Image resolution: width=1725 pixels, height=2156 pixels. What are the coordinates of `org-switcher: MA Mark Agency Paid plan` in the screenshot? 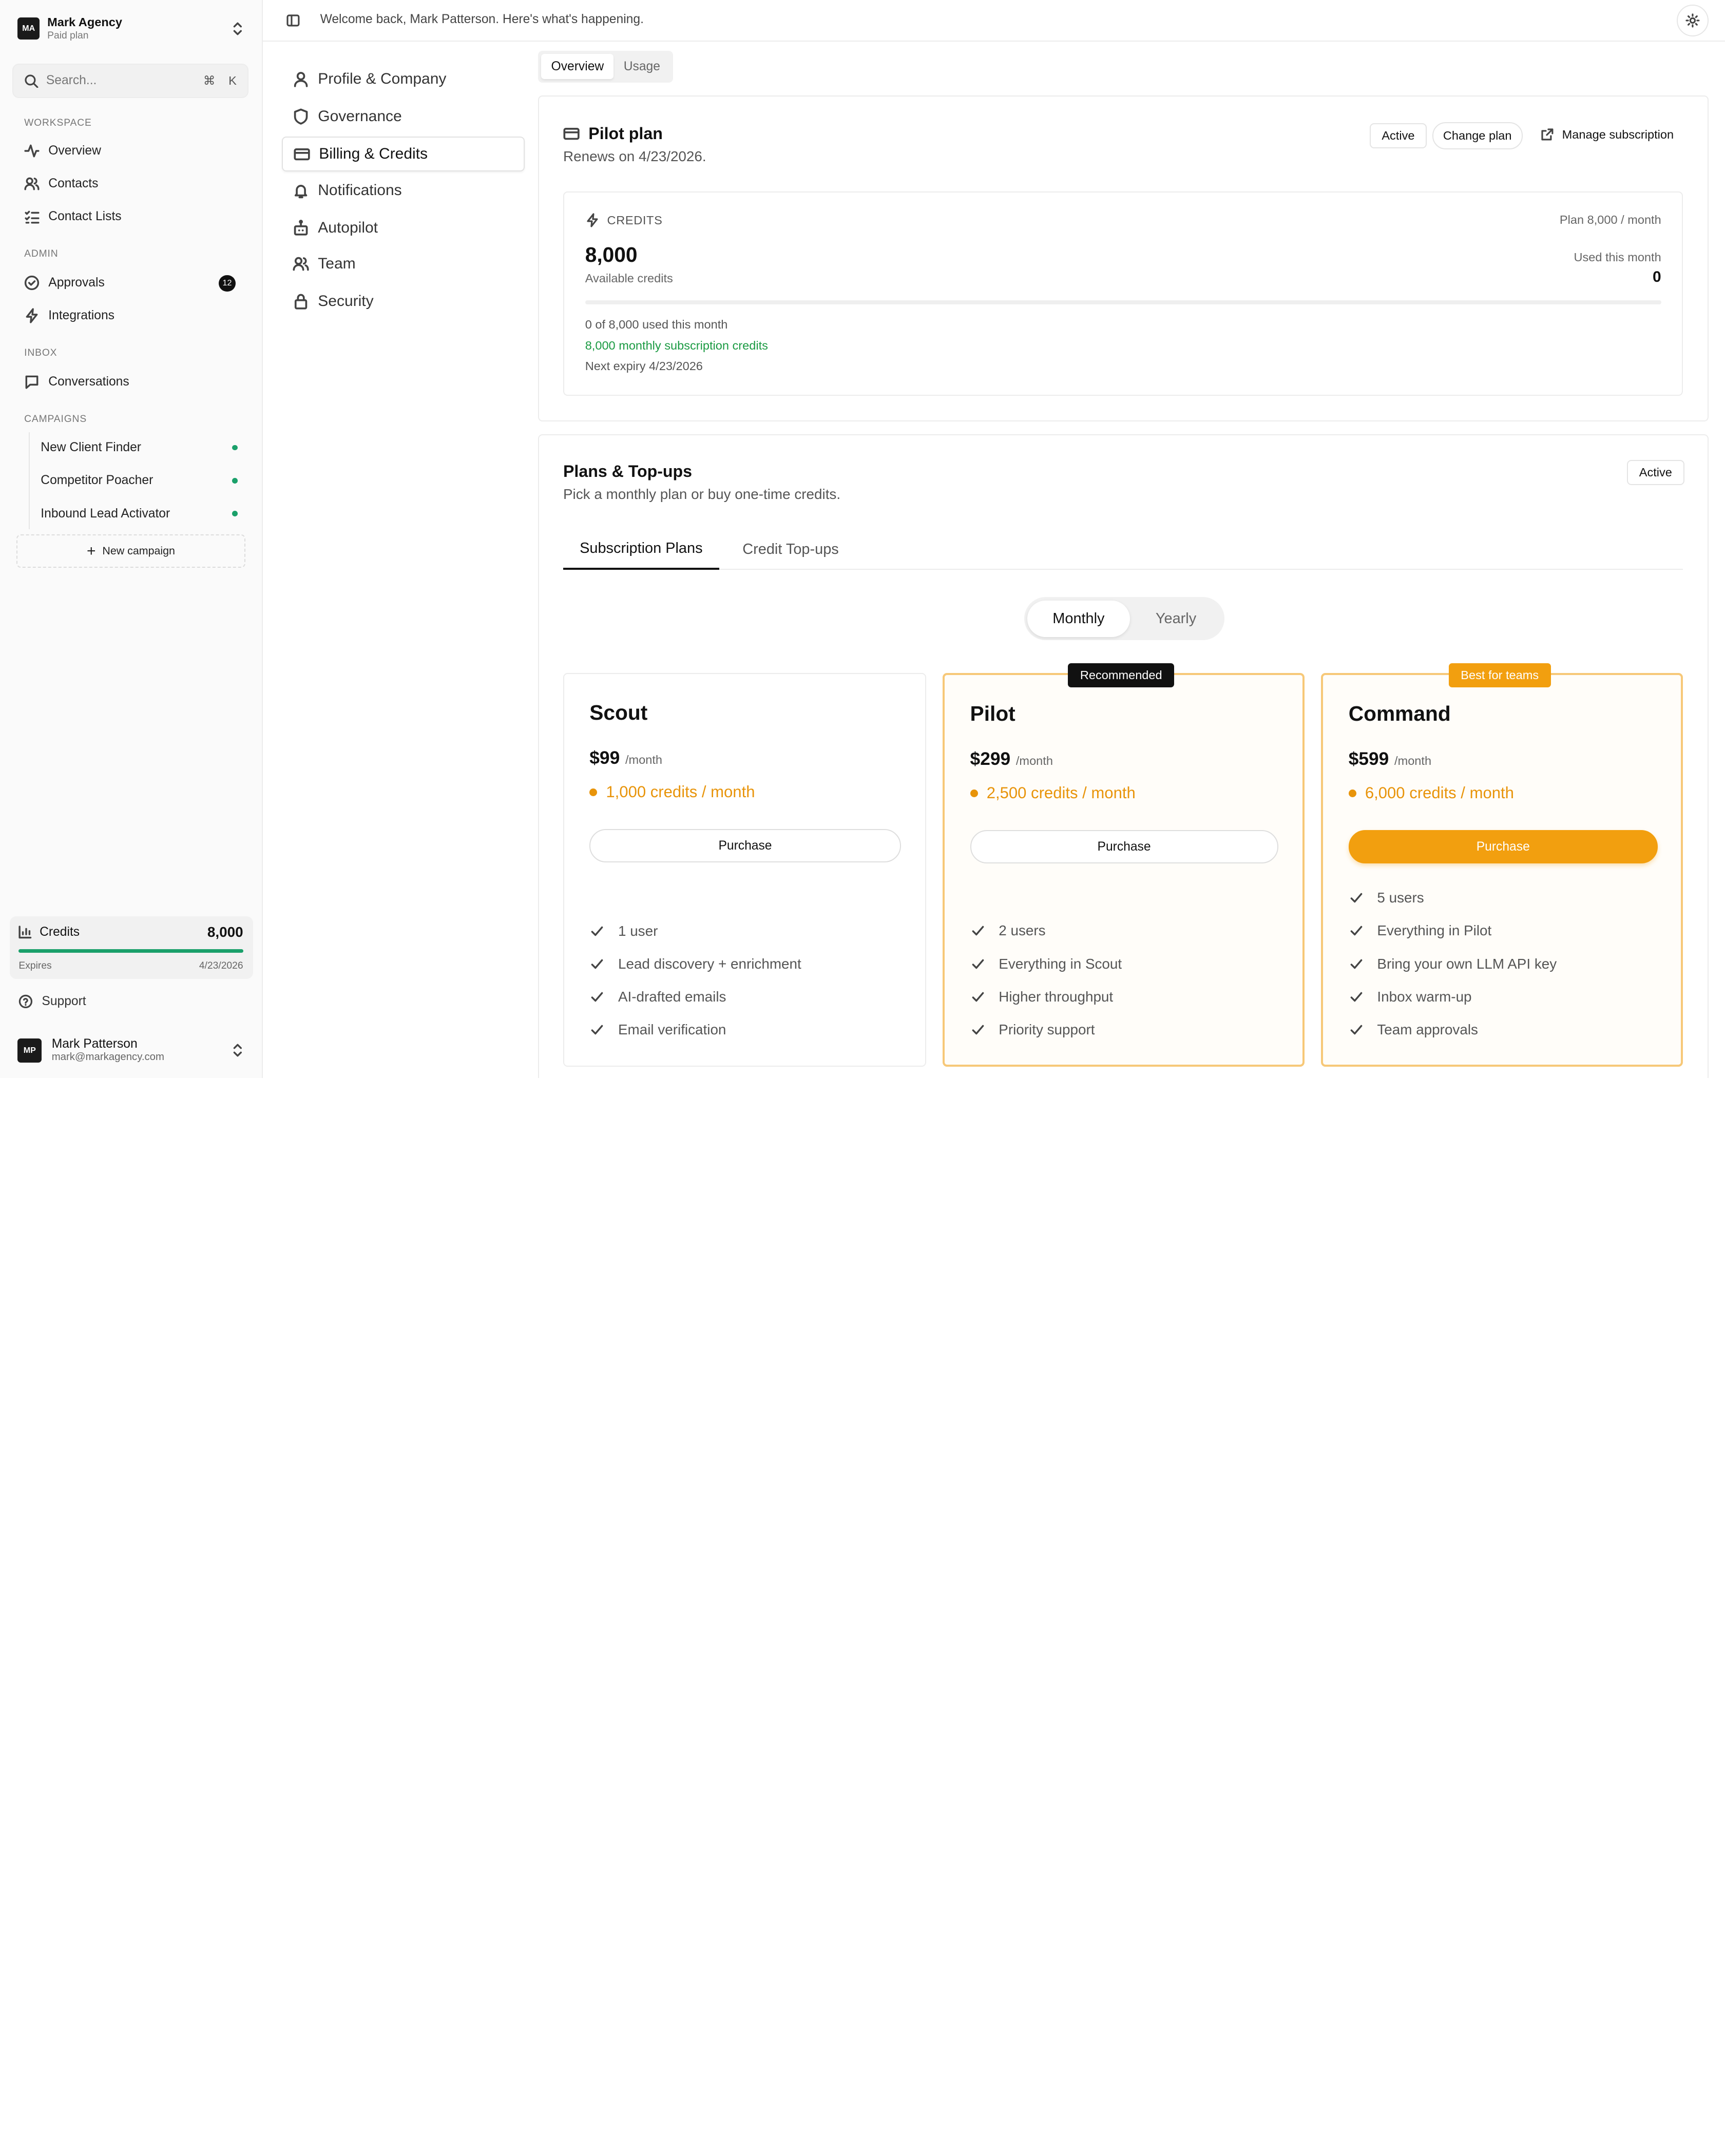 It's located at (130, 28).